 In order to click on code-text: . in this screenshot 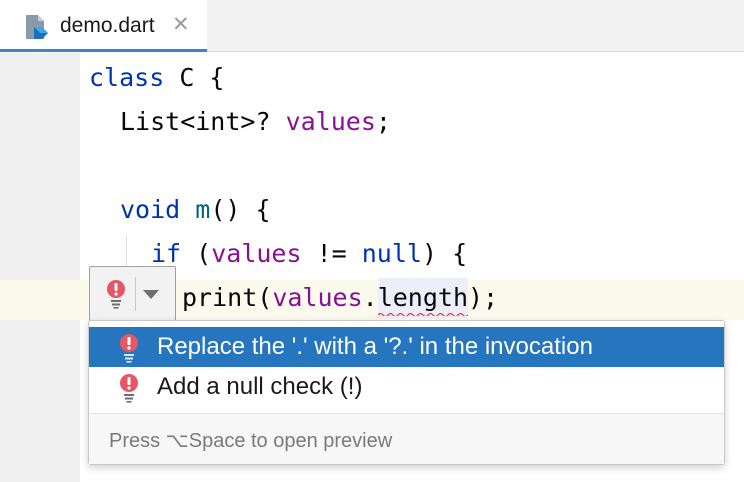, I will do `click(370, 297)`.